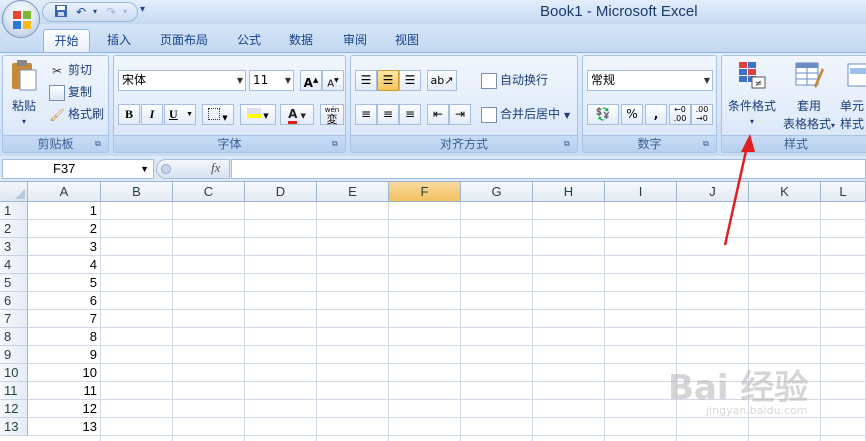 The width and height of the screenshot is (866, 441). What do you see at coordinates (64, 265) in the screenshot?
I see `cell-a4: 4` at bounding box center [64, 265].